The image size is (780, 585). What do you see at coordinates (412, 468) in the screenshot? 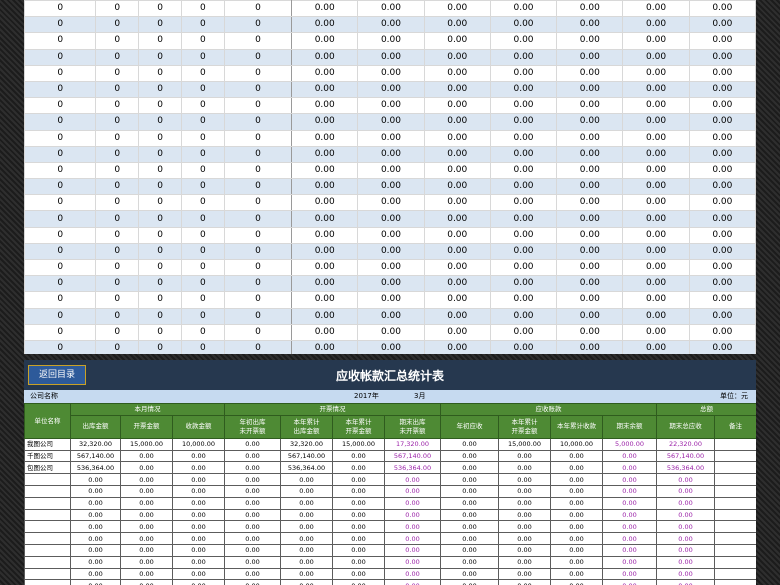
I see `value-cell: 536,364.00` at bounding box center [412, 468].